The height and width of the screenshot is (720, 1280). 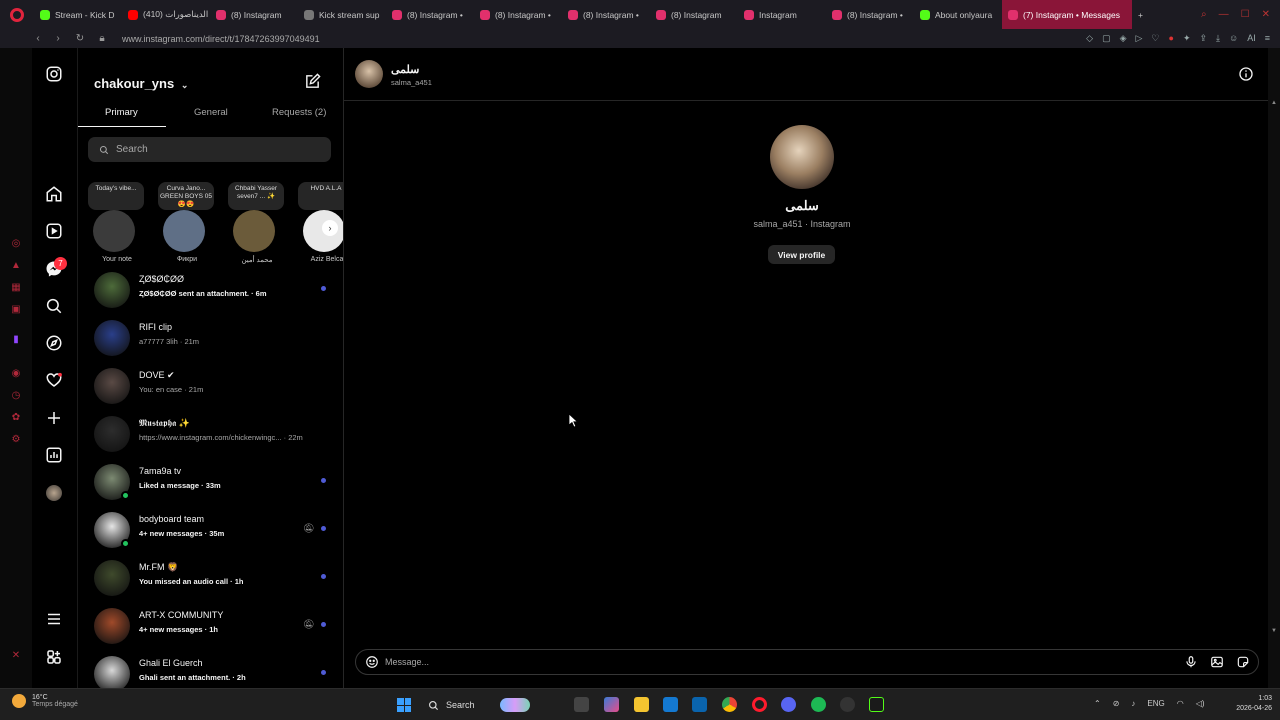 I want to click on aria-icon: ◎, so click(x=16, y=244).